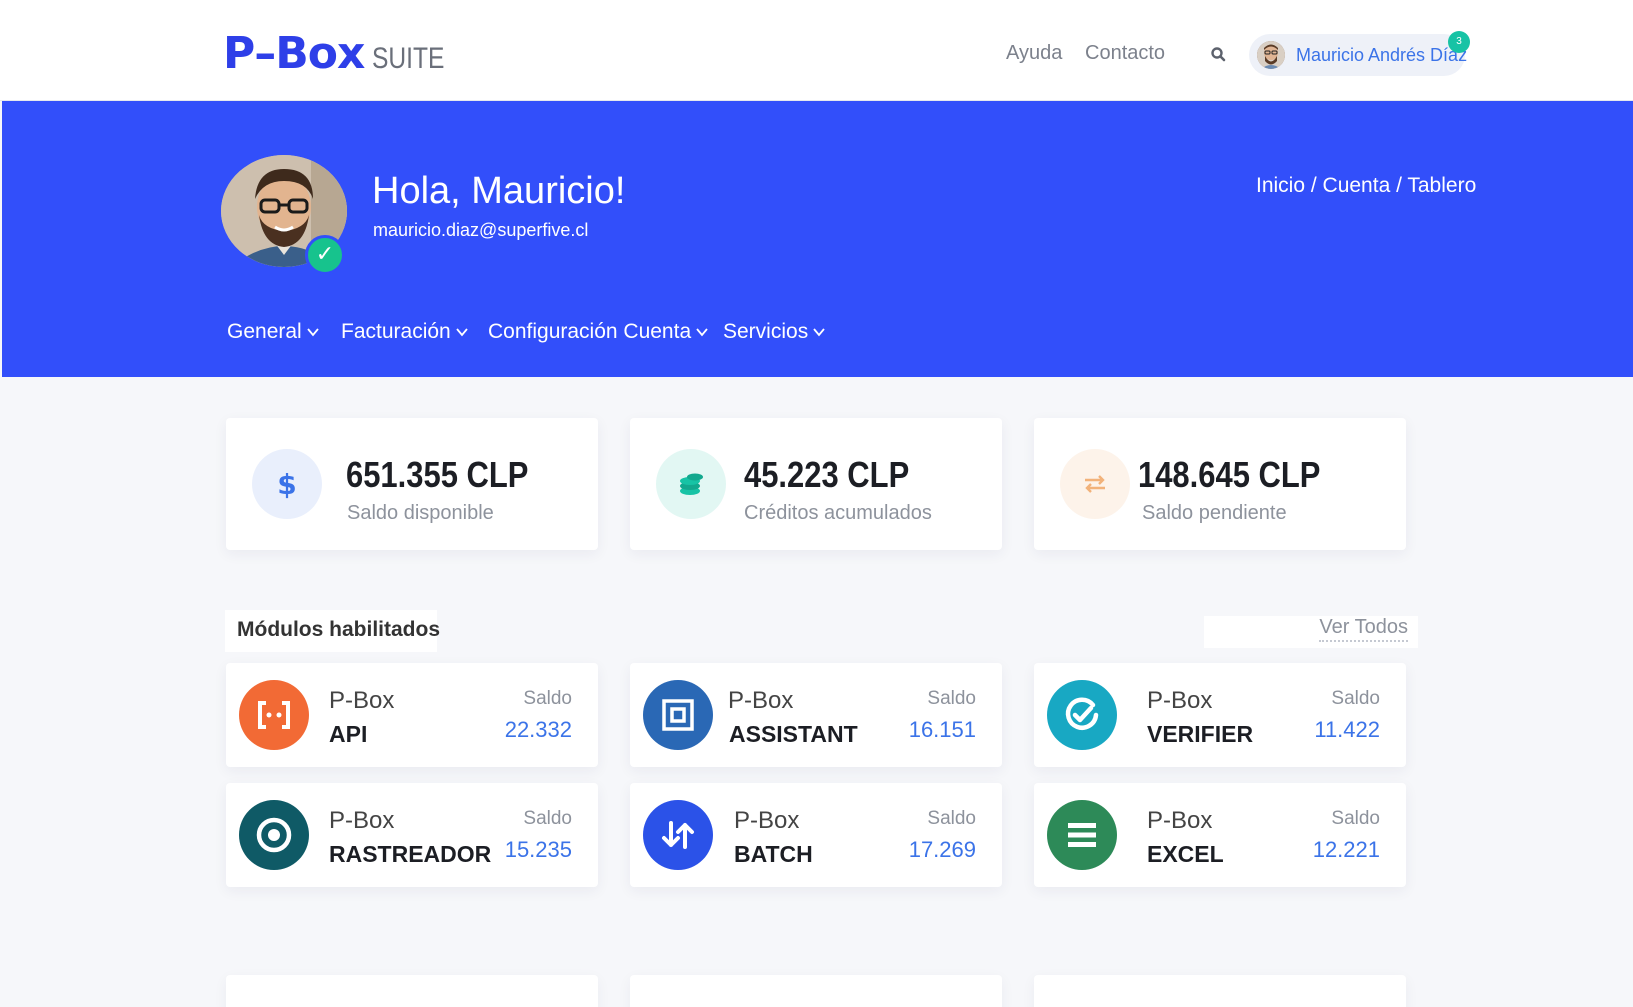 The width and height of the screenshot is (1633, 1007). I want to click on module-card-rastreador: P-Box RASTREADOR Saldo 15.235, so click(412, 835).